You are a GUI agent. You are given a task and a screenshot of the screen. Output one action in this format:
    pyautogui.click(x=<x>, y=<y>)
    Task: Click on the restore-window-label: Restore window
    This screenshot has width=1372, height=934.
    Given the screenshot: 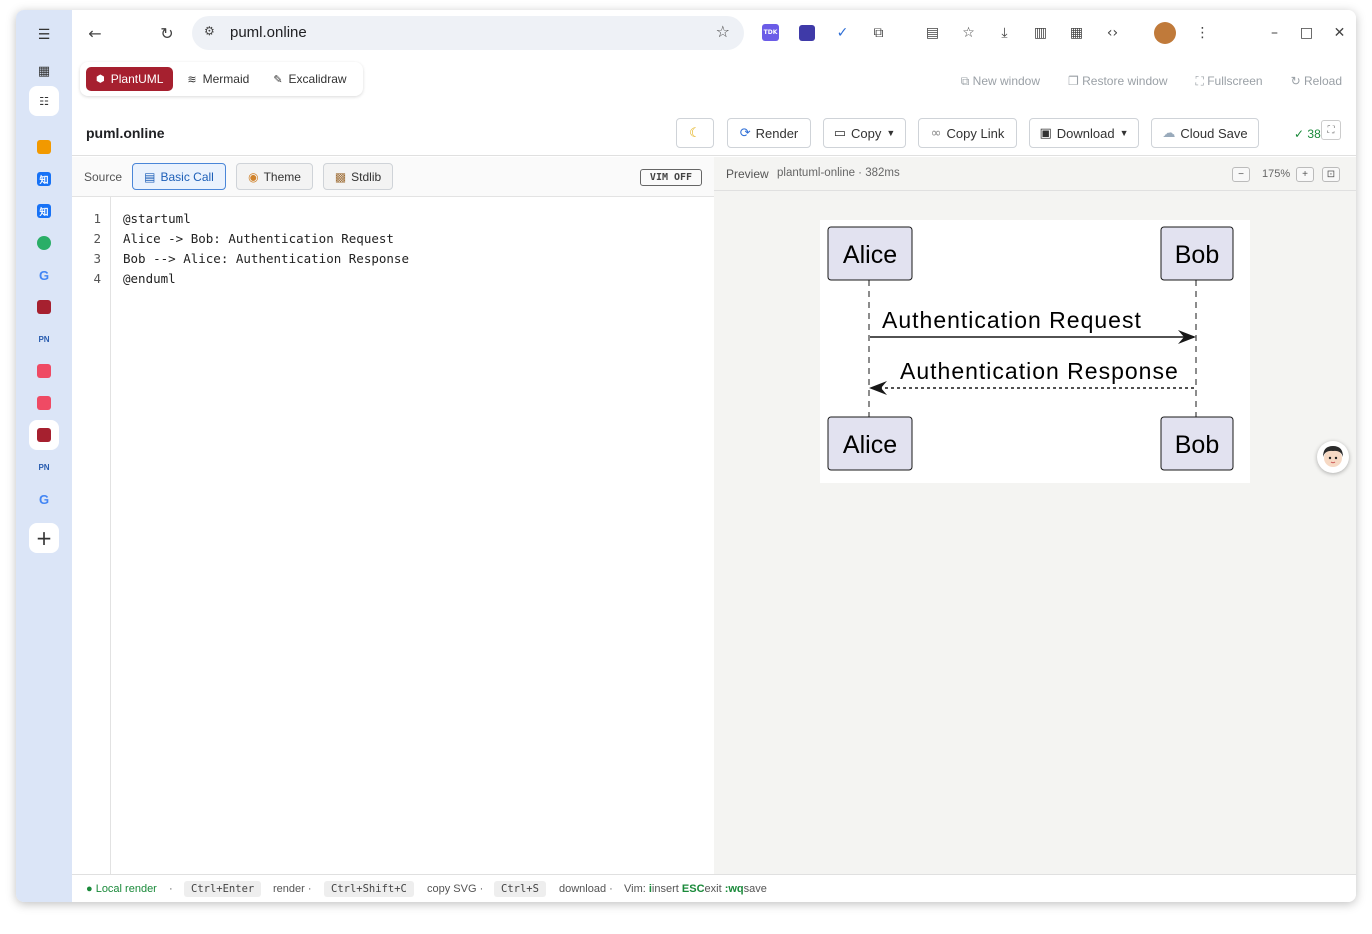 What is the action you would take?
    pyautogui.click(x=1125, y=81)
    